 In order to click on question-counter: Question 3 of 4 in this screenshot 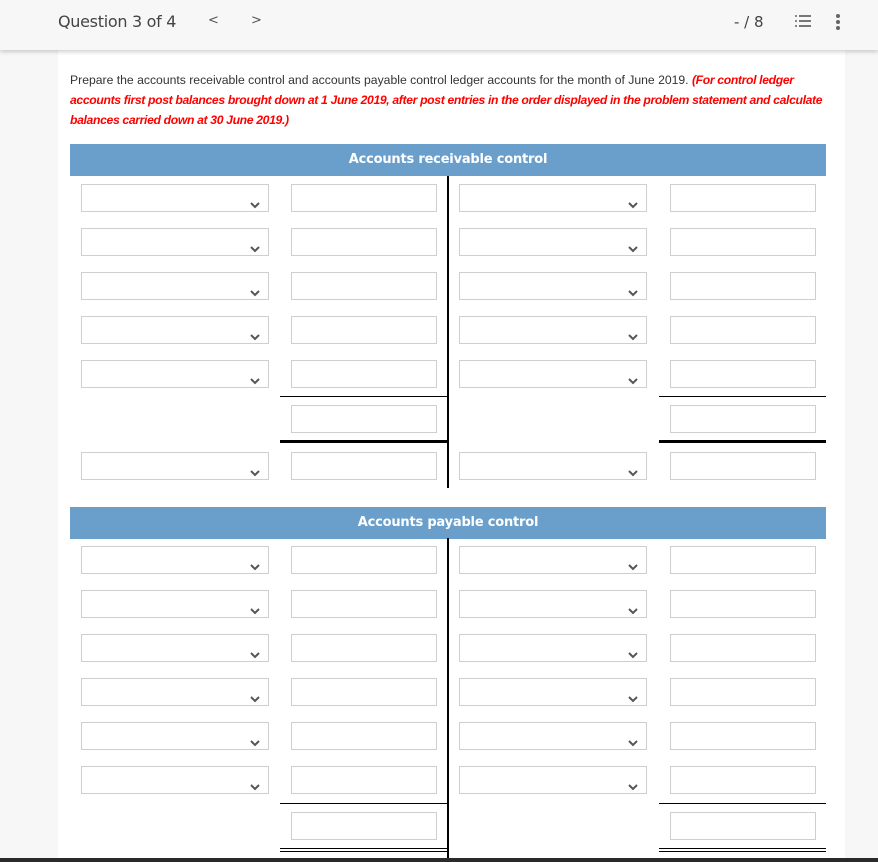, I will do `click(117, 21)`.